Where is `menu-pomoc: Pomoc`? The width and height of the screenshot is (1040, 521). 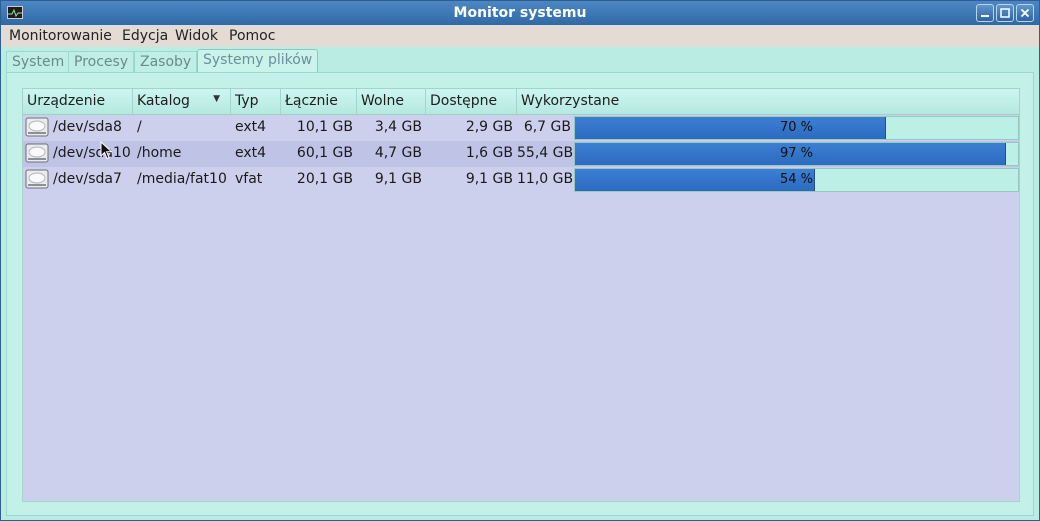 menu-pomoc: Pomoc is located at coordinates (252, 36).